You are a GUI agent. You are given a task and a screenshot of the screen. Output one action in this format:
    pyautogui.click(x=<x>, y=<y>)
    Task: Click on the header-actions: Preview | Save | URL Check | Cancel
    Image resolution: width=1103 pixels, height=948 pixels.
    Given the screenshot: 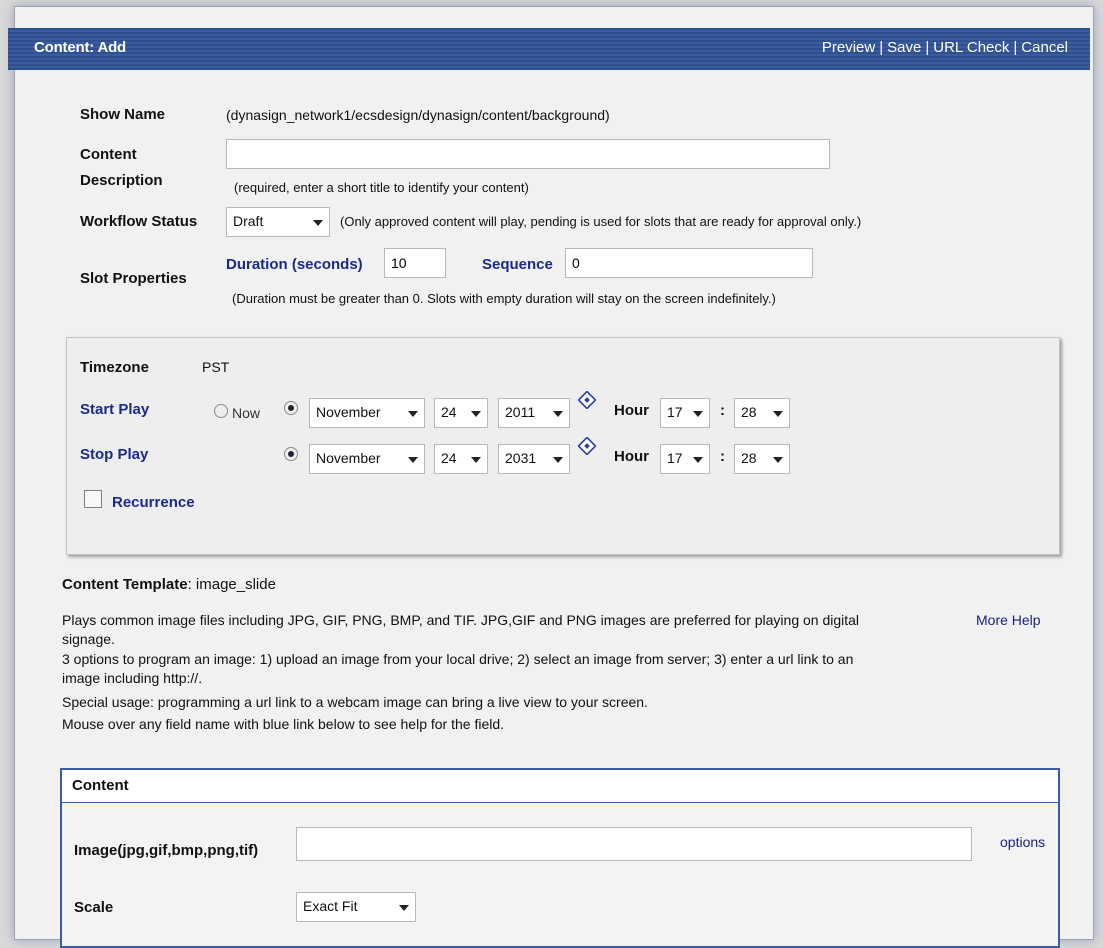 What is the action you would take?
    pyautogui.click(x=945, y=47)
    